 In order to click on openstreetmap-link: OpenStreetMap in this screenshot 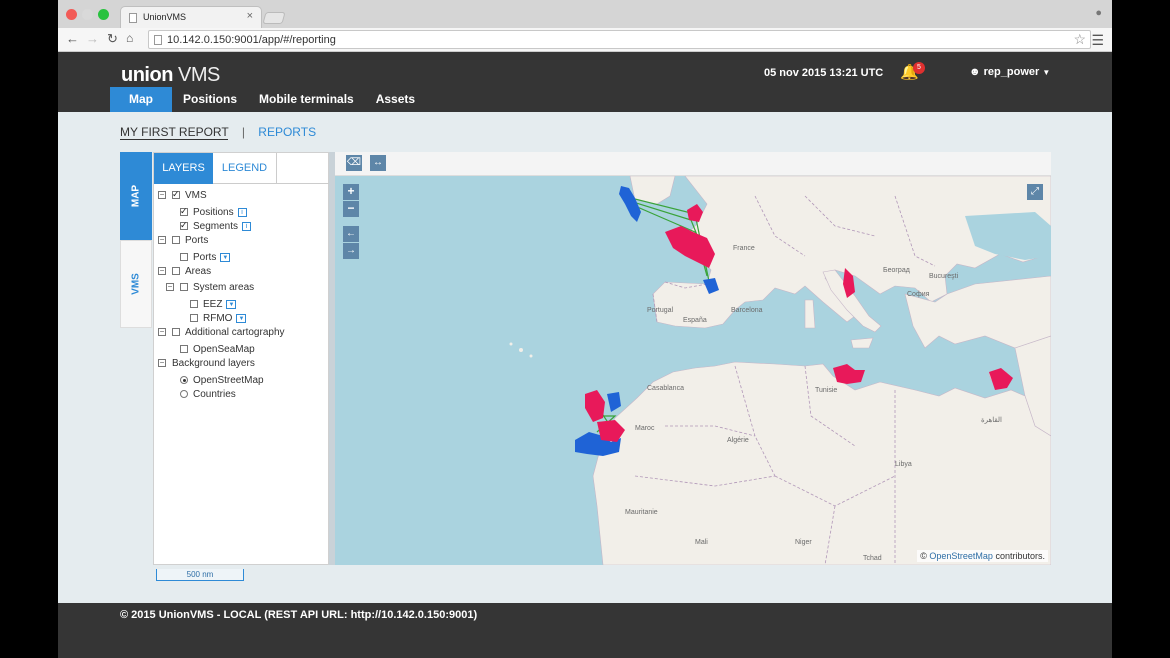, I will do `click(961, 556)`.